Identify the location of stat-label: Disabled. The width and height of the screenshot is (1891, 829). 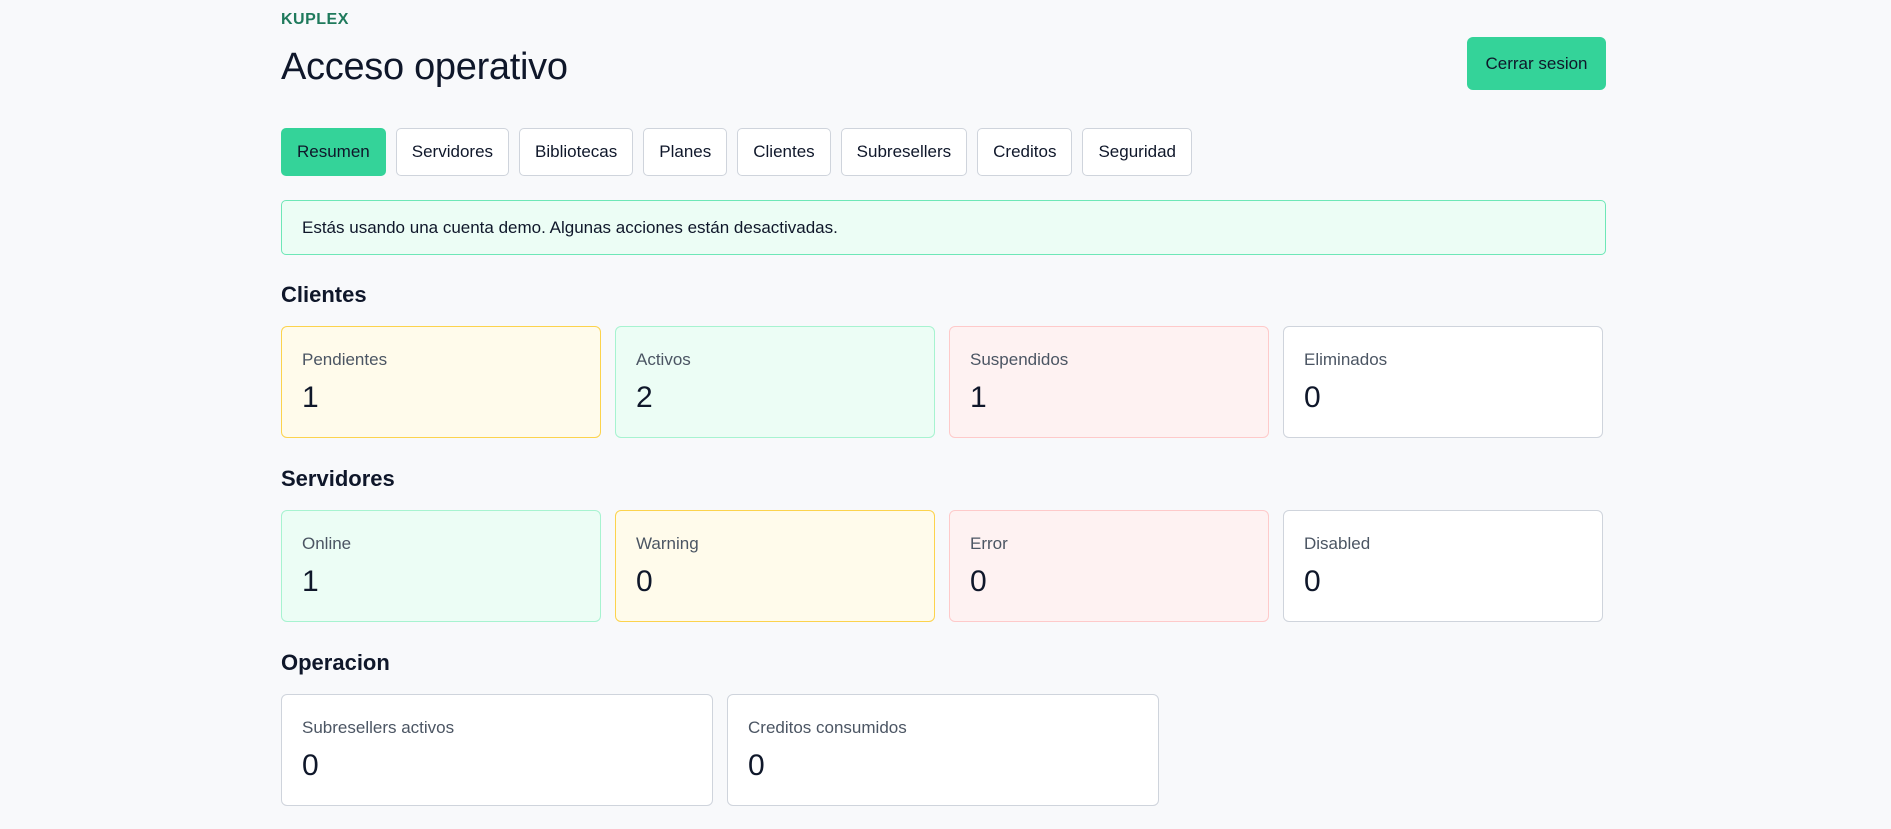
(1337, 543).